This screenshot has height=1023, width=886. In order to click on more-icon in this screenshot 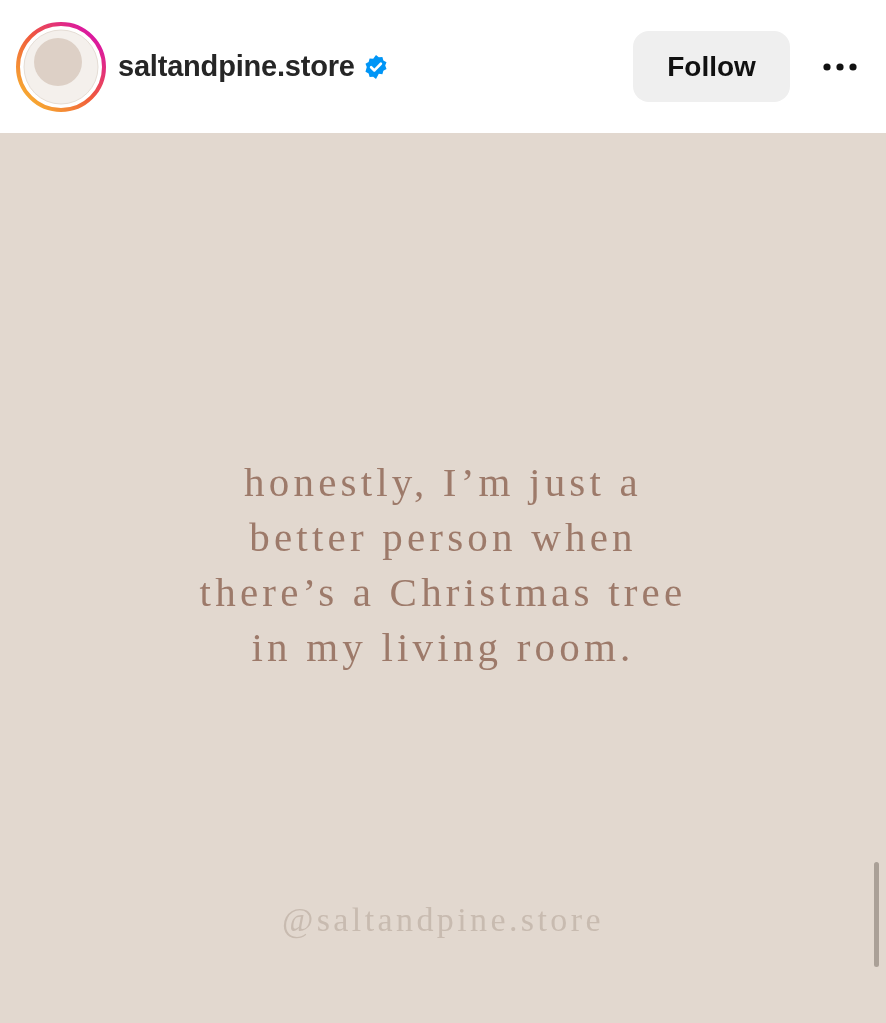, I will do `click(840, 66)`.